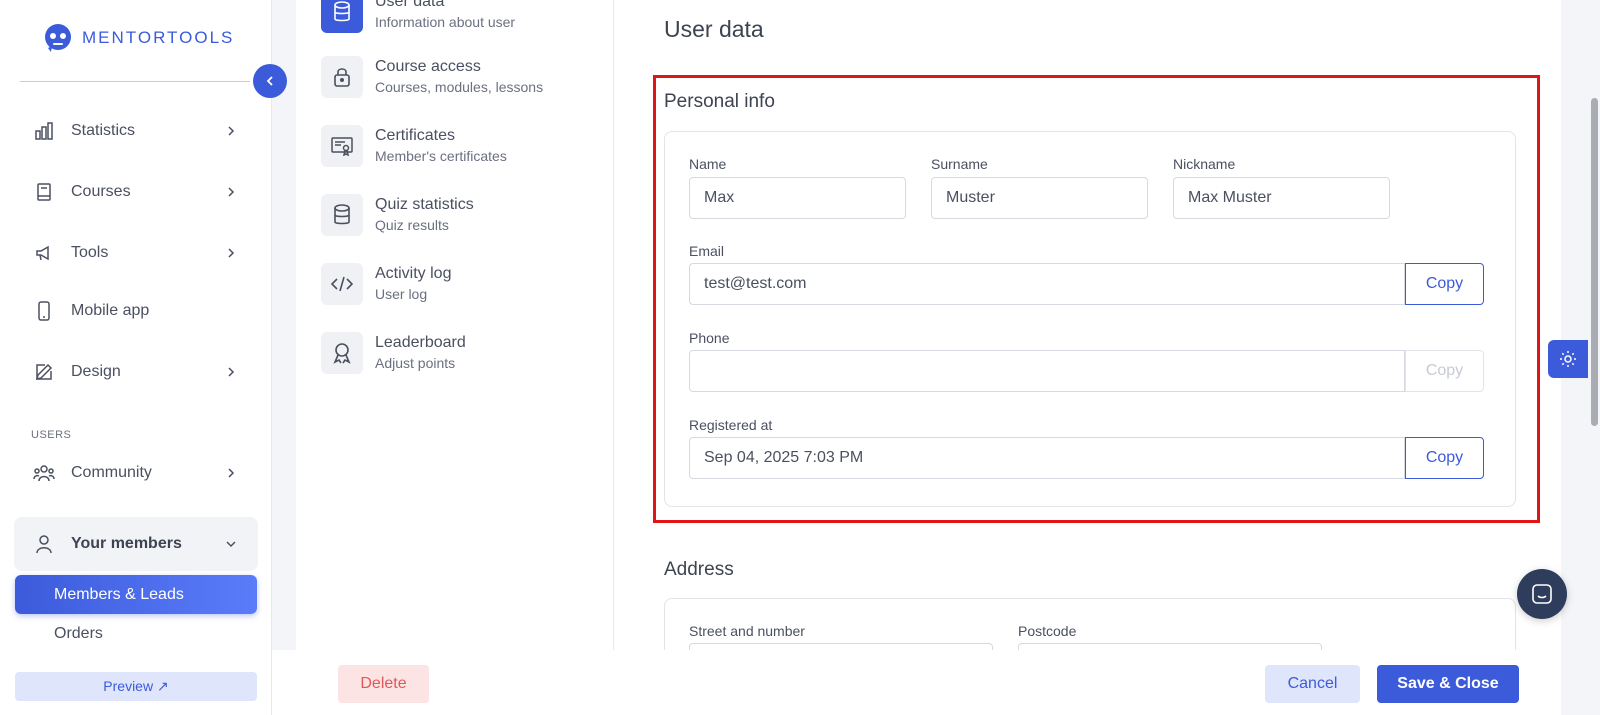 The height and width of the screenshot is (715, 1600). I want to click on gear-icon, so click(1568, 359).